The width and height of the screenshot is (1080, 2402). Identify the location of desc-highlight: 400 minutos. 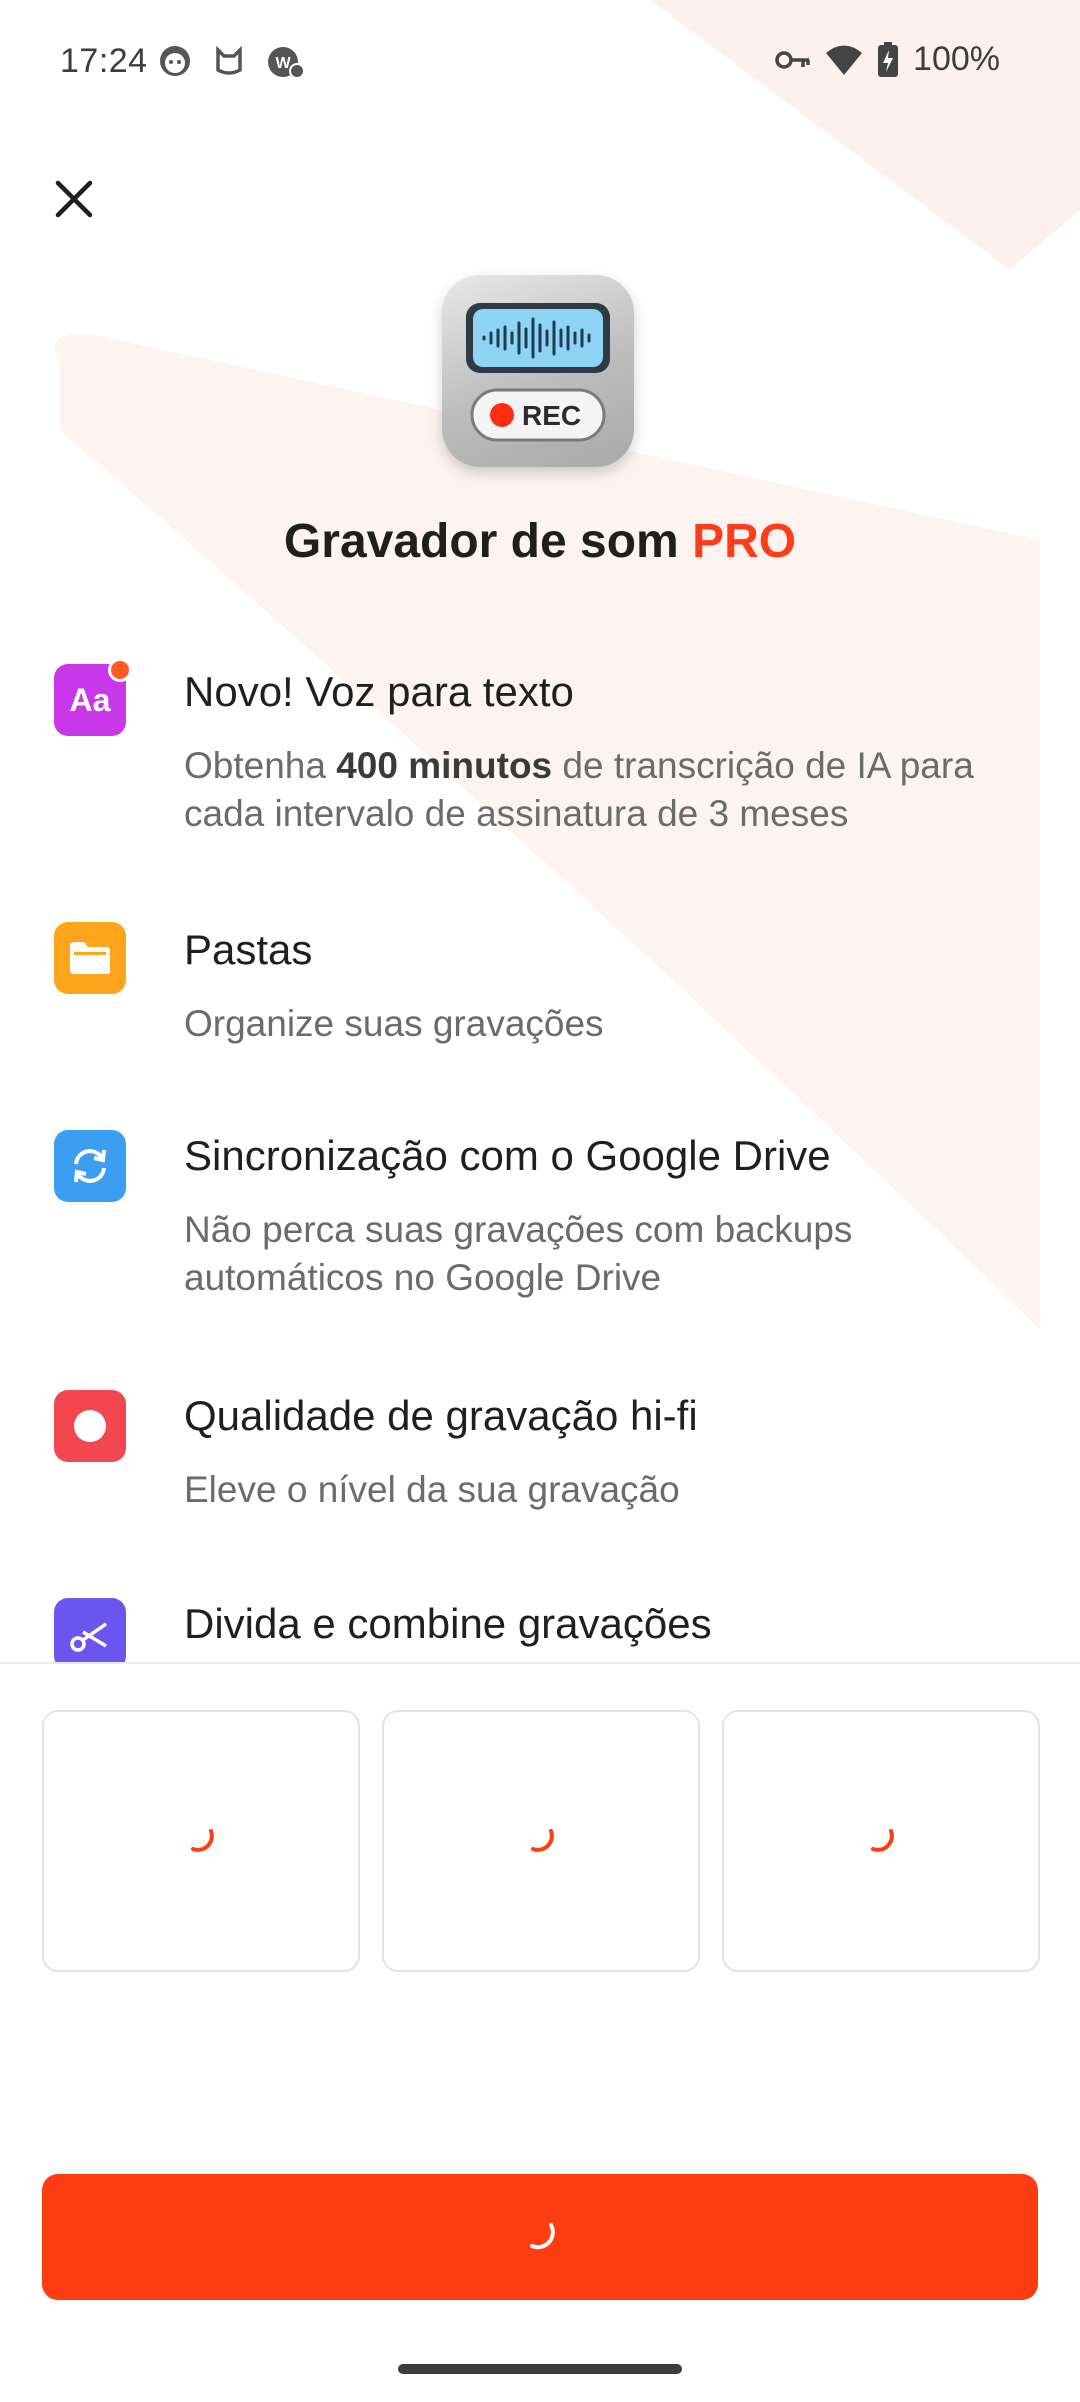
(444, 765).